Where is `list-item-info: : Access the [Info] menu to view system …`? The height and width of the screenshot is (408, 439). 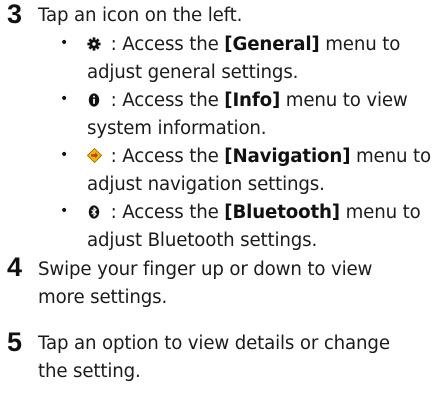
list-item-info: : Access the [Info] menu to view system … is located at coordinates (262, 115).